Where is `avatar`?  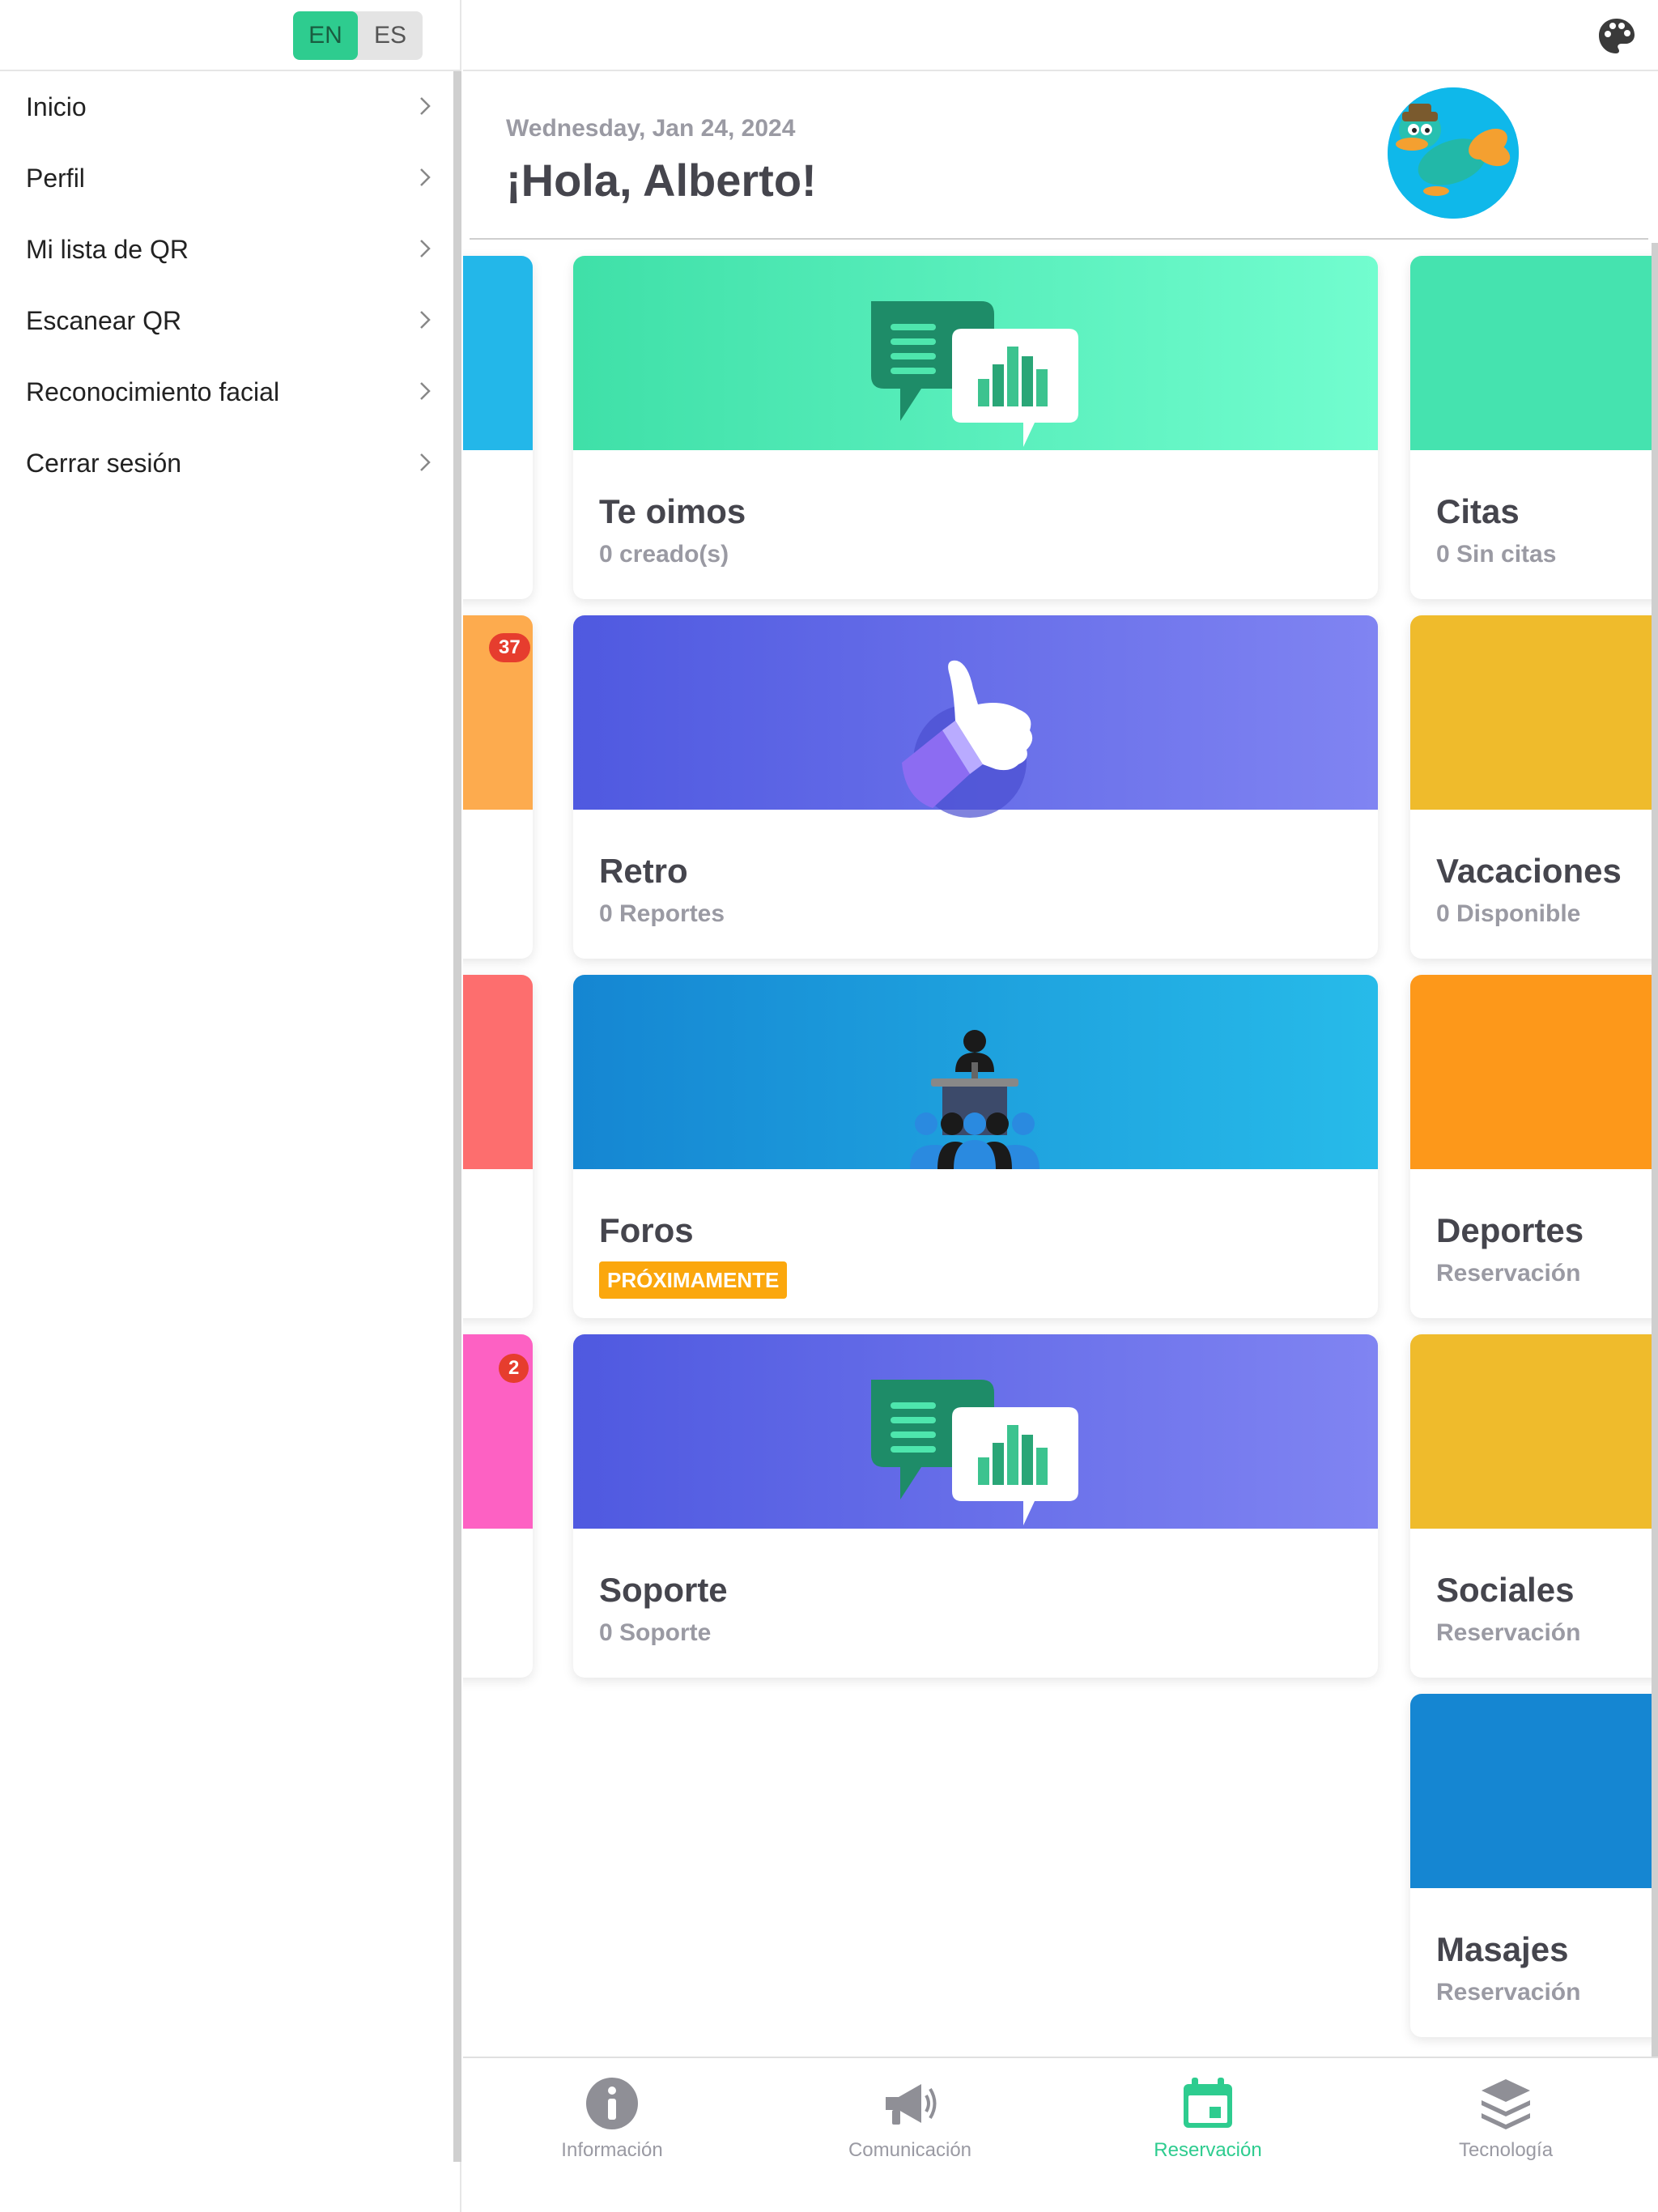 avatar is located at coordinates (1453, 153).